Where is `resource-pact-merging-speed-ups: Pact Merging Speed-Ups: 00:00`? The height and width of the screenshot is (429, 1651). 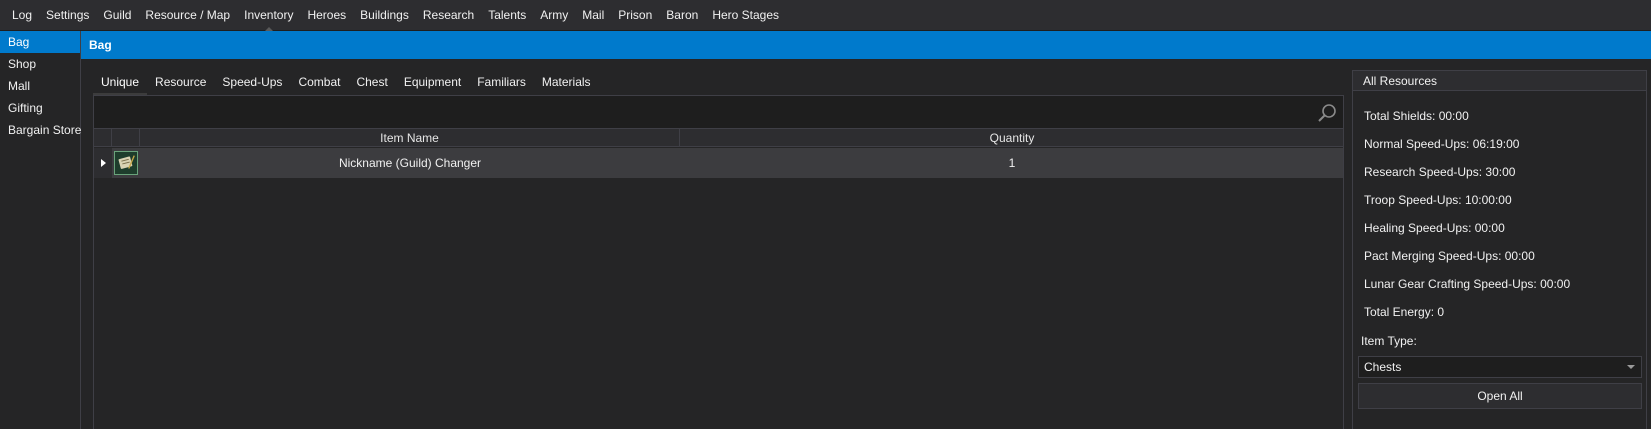 resource-pact-merging-speed-ups: Pact Merging Speed-Ups: 00:00 is located at coordinates (1449, 256).